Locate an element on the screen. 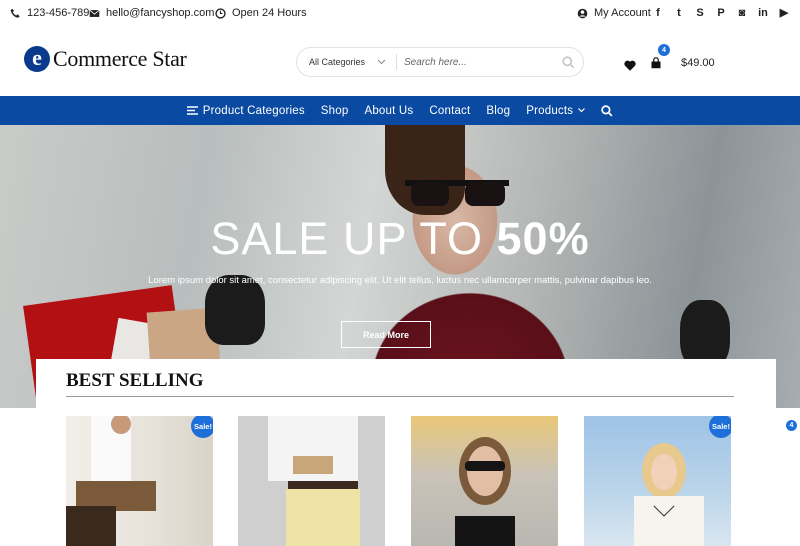 The image size is (800, 546). phone-contact: 123-456-789 is located at coordinates (49, 13).